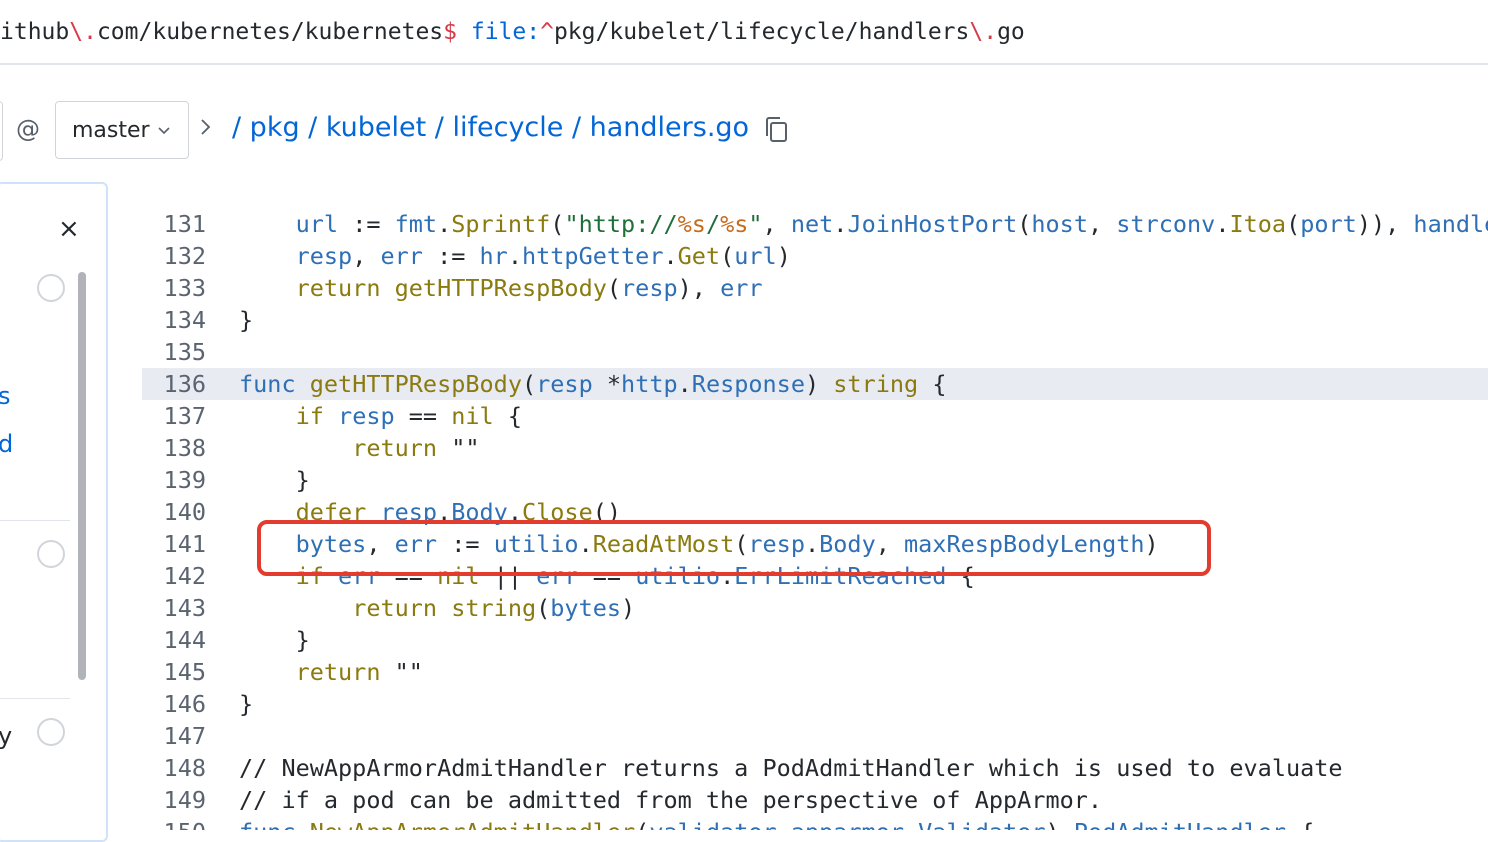 The height and width of the screenshot is (842, 1488). I want to click on code-token: func, so click(274, 824).